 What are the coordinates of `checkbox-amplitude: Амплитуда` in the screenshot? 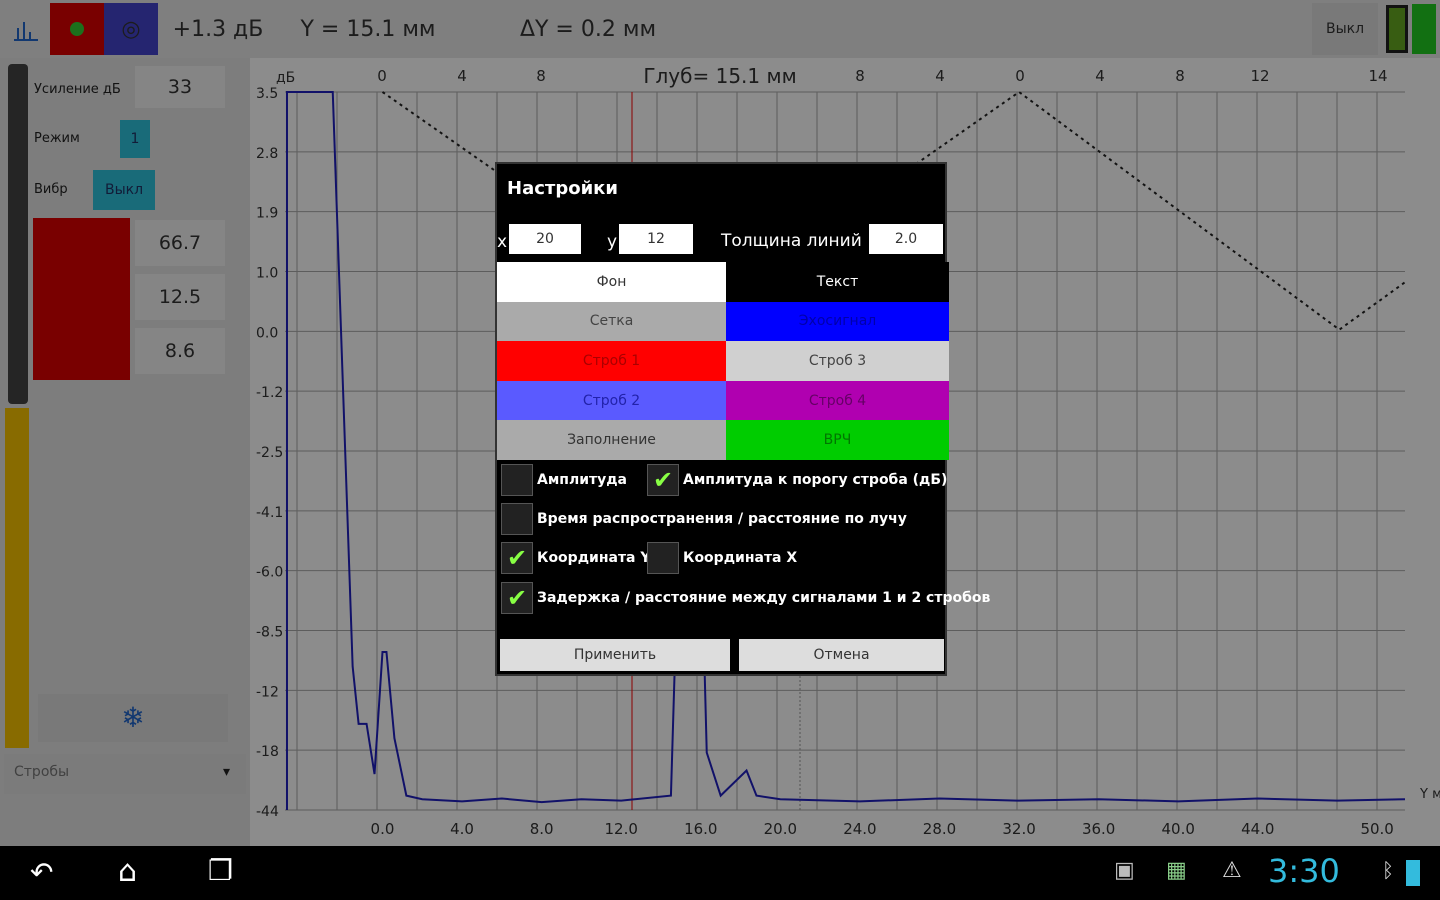 It's located at (564, 480).